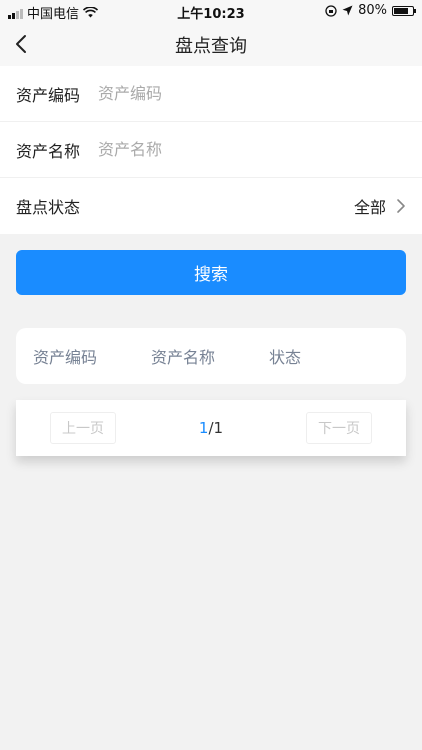 This screenshot has height=750, width=422. I want to click on inventory-status-label: 盘点状态, so click(48, 207).